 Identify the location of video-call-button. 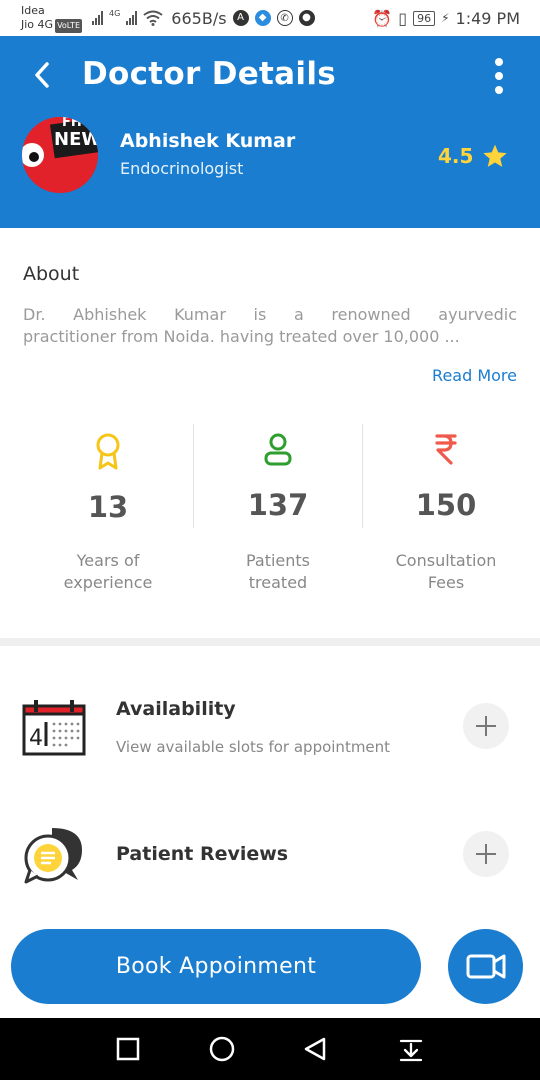
(485, 966).